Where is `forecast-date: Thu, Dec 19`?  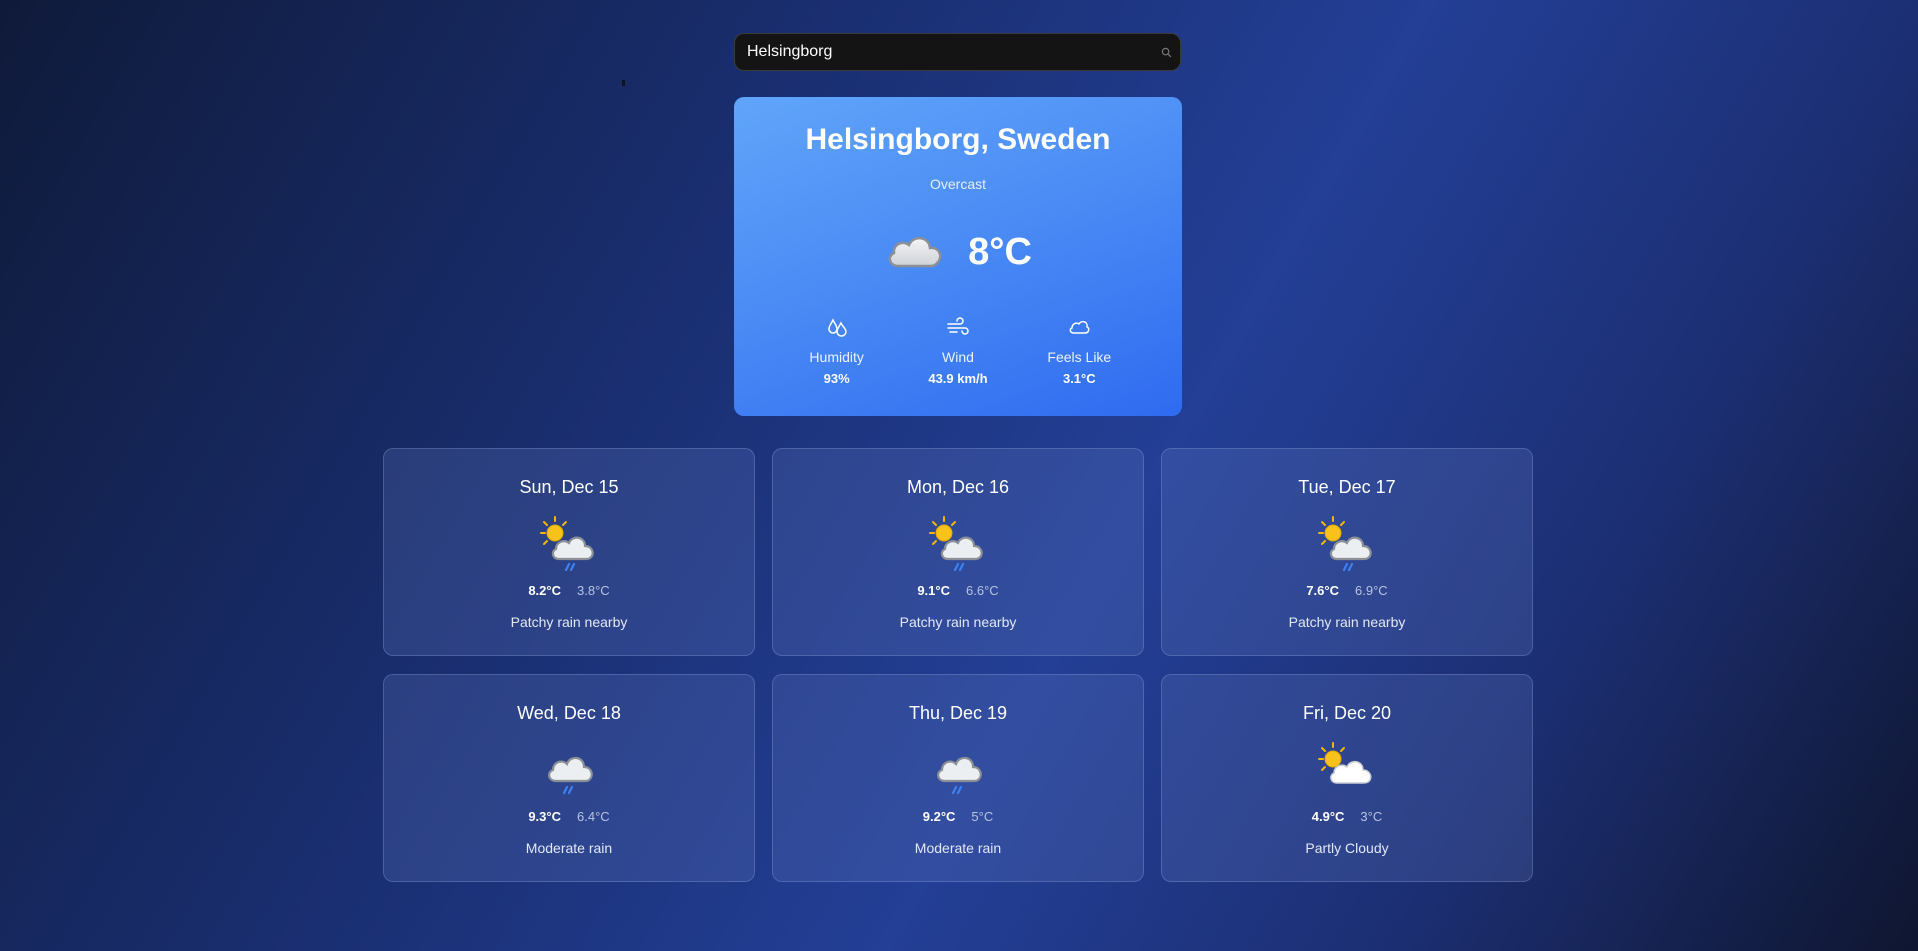 forecast-date: Thu, Dec 19 is located at coordinates (958, 713).